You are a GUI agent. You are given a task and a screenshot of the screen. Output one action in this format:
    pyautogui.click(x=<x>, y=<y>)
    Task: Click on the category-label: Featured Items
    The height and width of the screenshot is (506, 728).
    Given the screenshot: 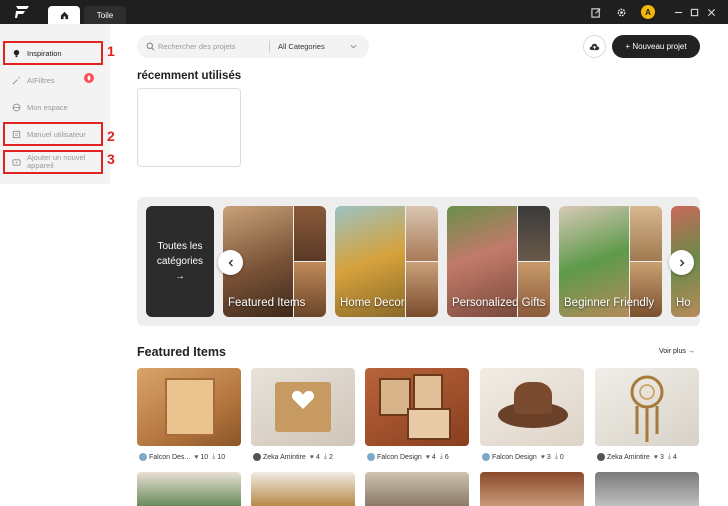 What is the action you would take?
    pyautogui.click(x=267, y=303)
    